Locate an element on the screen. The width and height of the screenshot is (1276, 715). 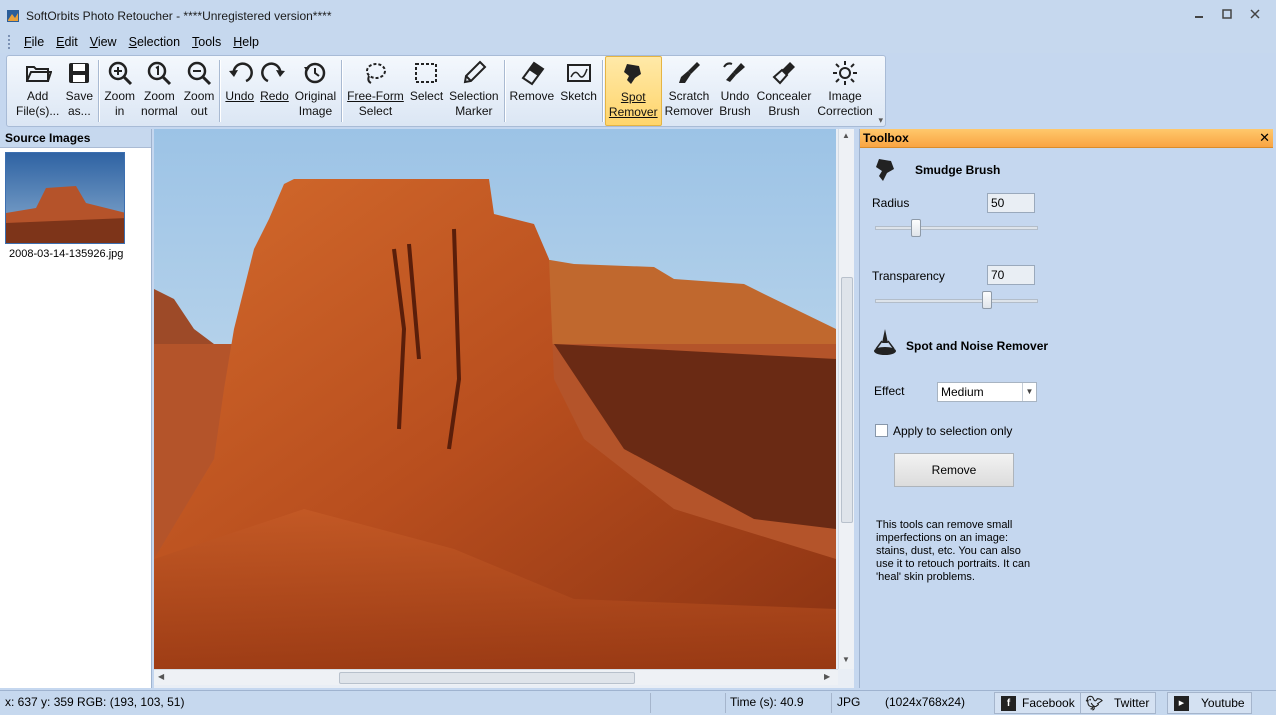
vertical-scrollbar: ▲ ▼ is located at coordinates (846, 399).